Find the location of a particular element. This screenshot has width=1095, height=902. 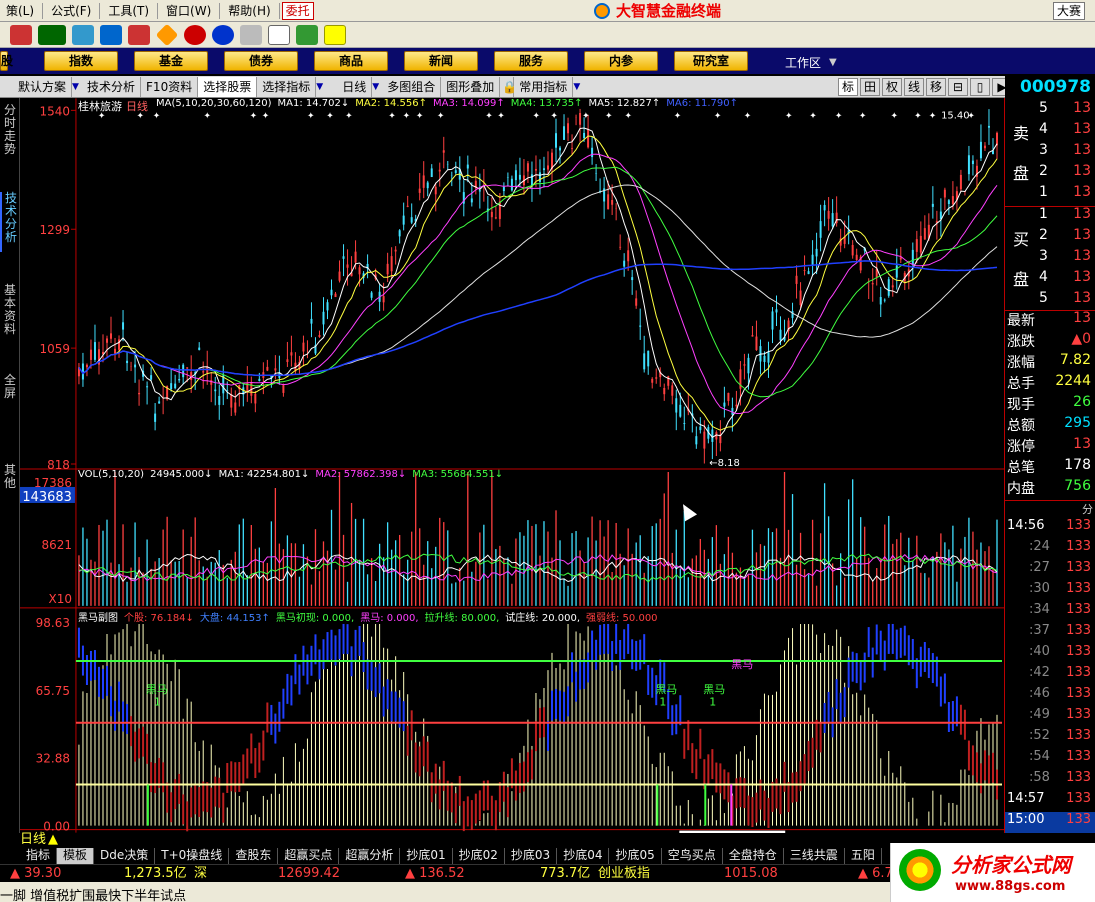

chart-bars-icon is located at coordinates (307, 34).